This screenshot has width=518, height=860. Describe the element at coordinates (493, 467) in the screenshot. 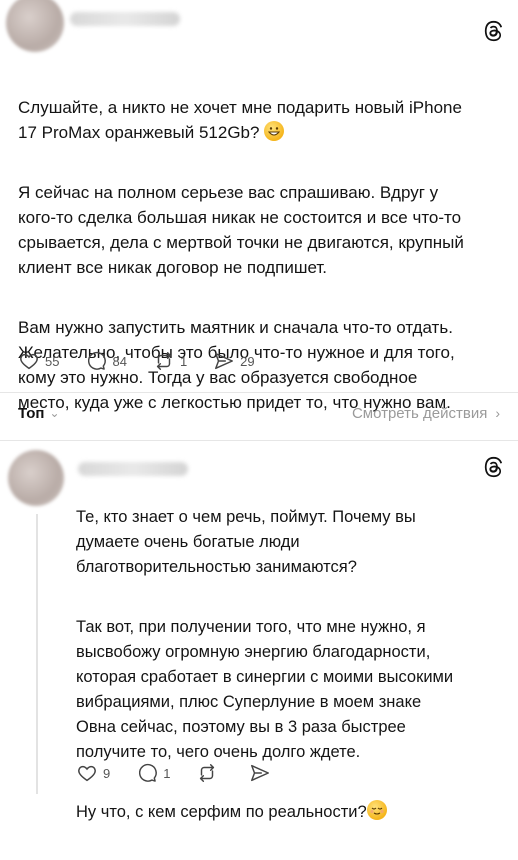

I see `threads-logo-icon-reply` at that location.